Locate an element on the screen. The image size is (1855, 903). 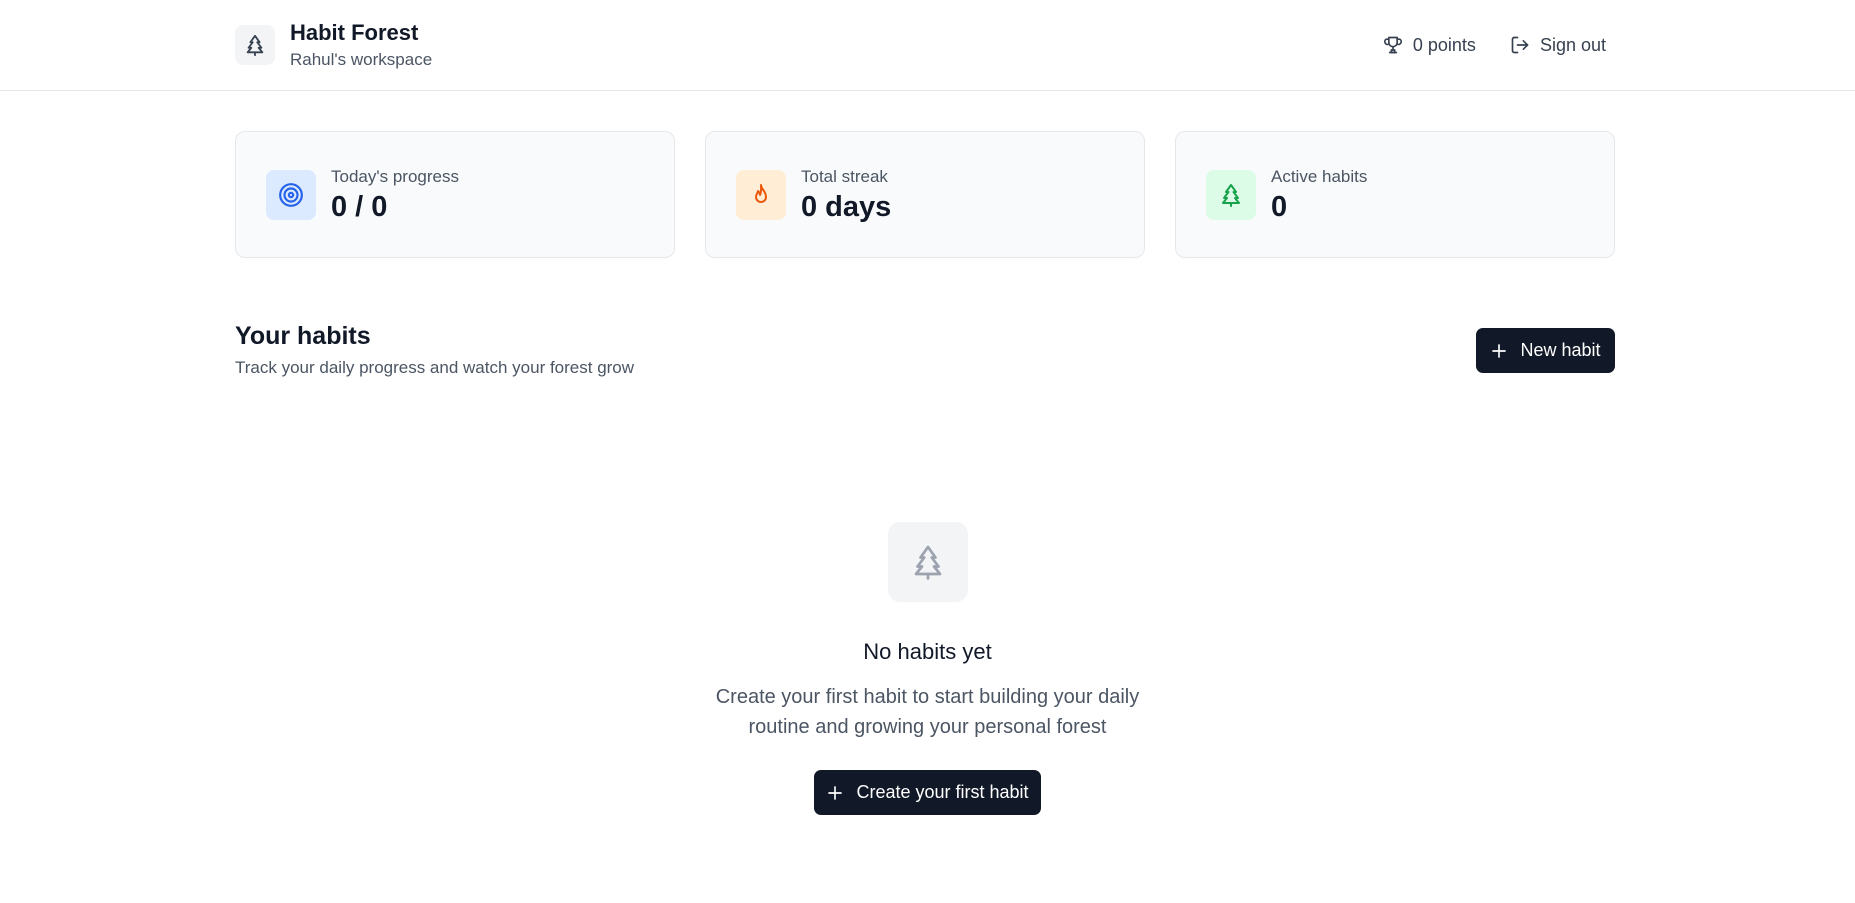
header-inner: Habit Forest Rahul's workspace 0 points is located at coordinates (927, 45).